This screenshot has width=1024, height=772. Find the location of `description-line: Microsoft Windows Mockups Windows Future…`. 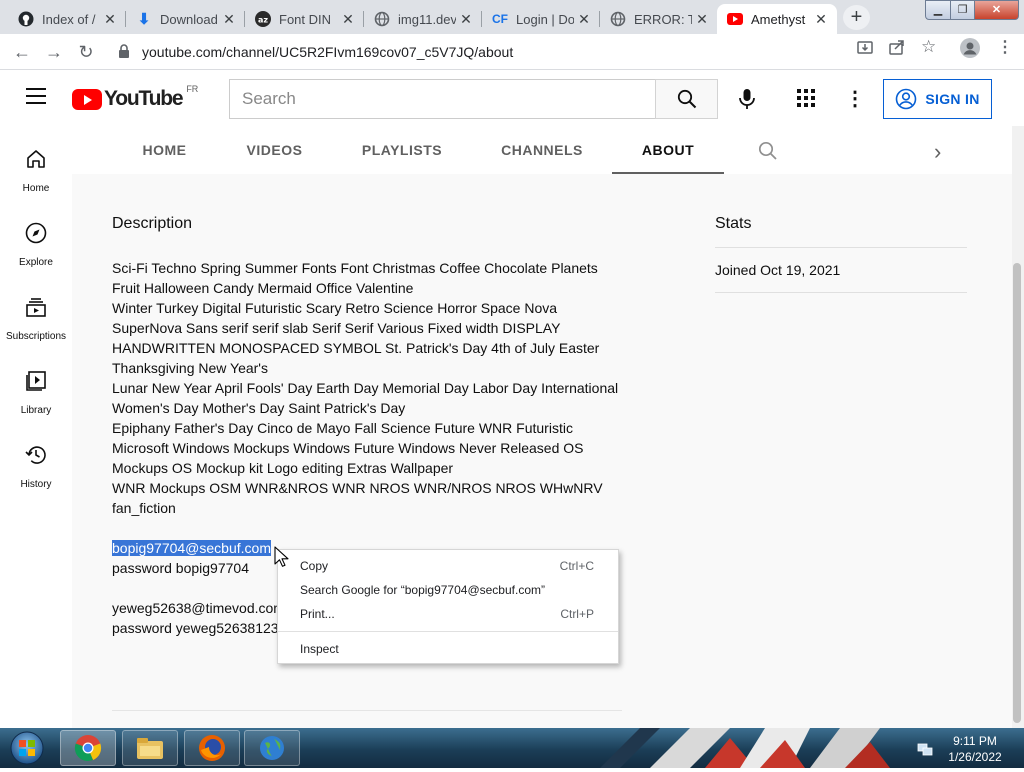

description-line: Microsoft Windows Mockups Windows Future… is located at coordinates (348, 448).